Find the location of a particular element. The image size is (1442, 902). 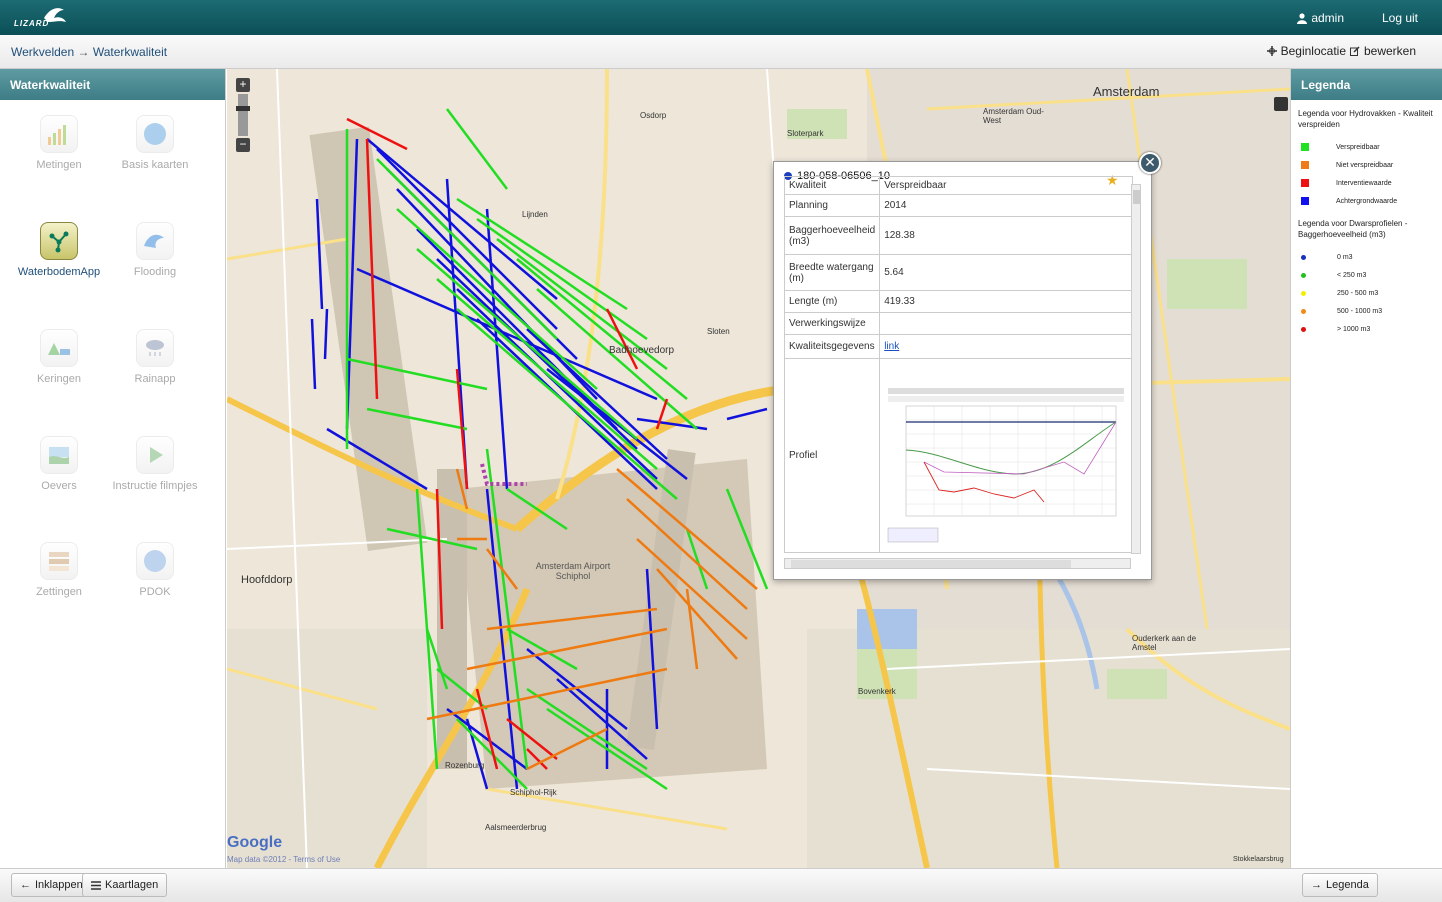

legend-label: > 1000 m3 is located at coordinates (1354, 329).